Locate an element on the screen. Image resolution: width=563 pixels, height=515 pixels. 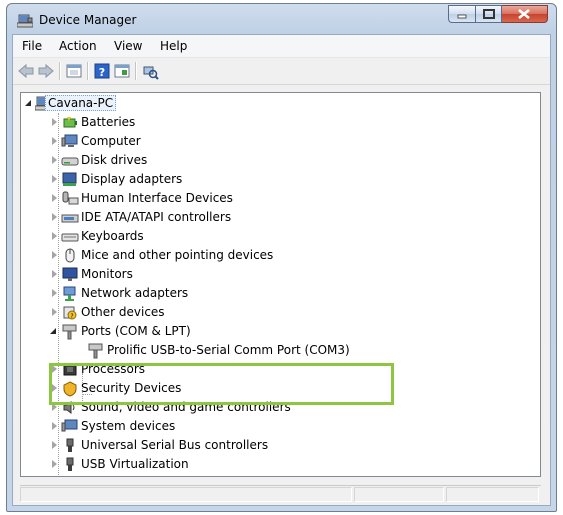
root-label: Cavana-PC is located at coordinates (81, 103).